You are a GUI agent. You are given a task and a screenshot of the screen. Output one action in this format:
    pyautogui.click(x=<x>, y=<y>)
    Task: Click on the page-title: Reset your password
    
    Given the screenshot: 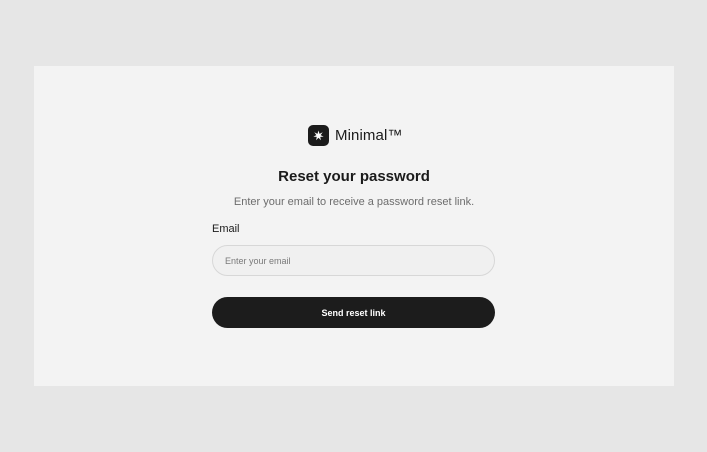 What is the action you would take?
    pyautogui.click(x=354, y=176)
    